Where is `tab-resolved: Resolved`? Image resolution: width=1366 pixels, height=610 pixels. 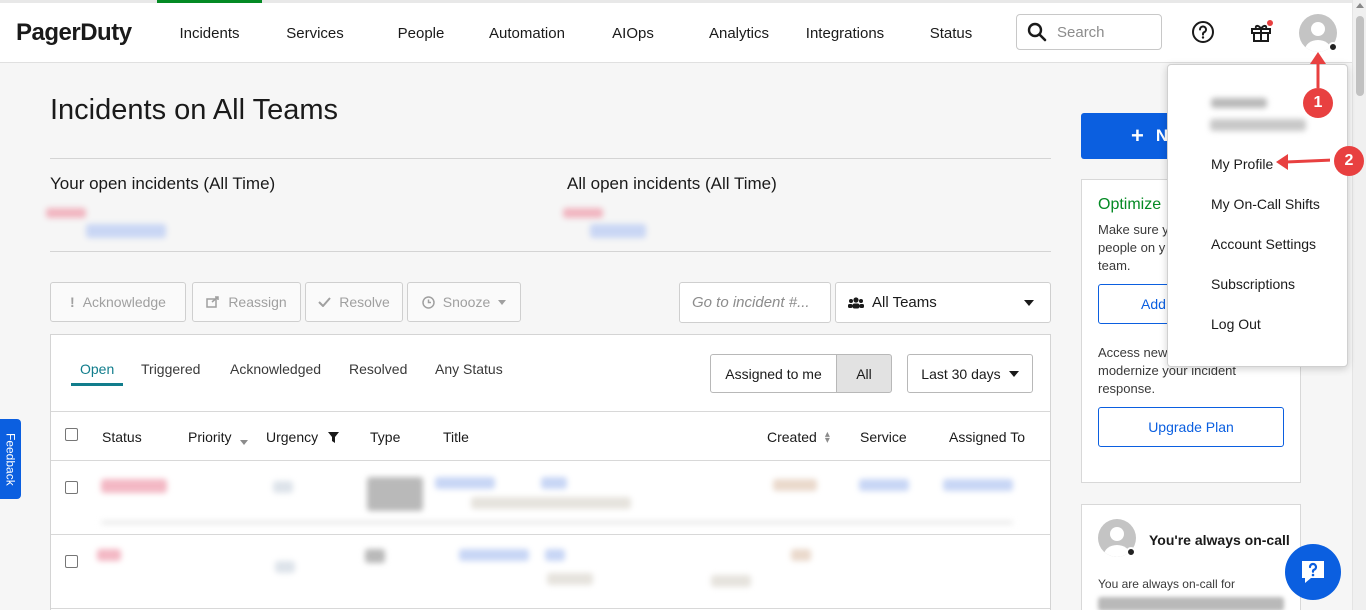
tab-resolved: Resolved is located at coordinates (378, 369).